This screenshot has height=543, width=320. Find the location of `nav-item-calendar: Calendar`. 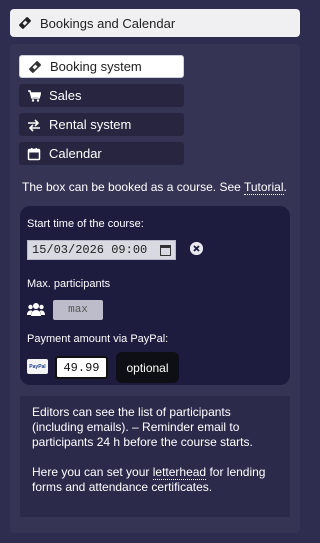

nav-item-calendar: Calendar is located at coordinates (101, 153).